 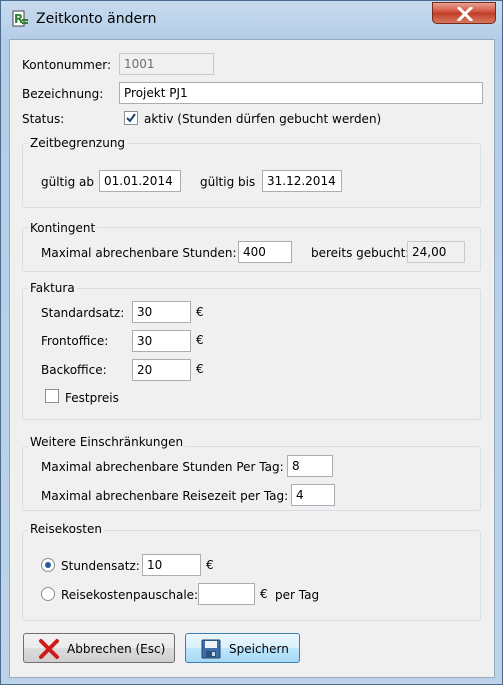 What do you see at coordinates (78, 143) in the screenshot?
I see `zeitbegrenzung-title: Zeitbegrenzung` at bounding box center [78, 143].